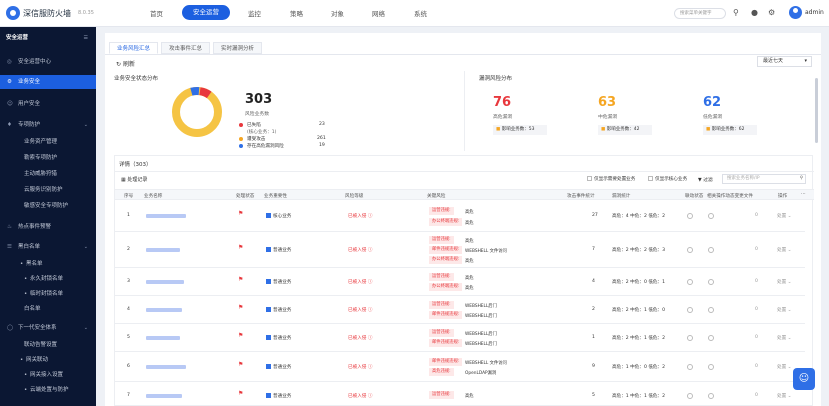 This screenshot has width=829, height=406. What do you see at coordinates (257, 114) in the screenshot?
I see `risk-total-label: 风险业务数` at bounding box center [257, 114].